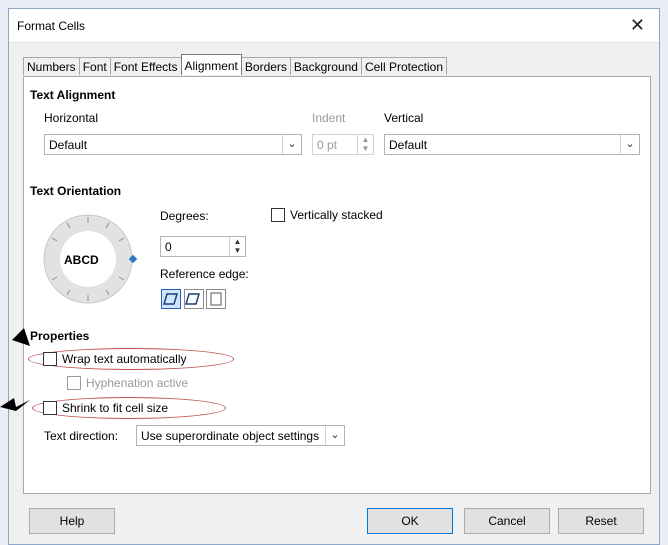 Image resolution: width=668 pixels, height=545 pixels. Describe the element at coordinates (211, 64) in the screenshot. I see `tab-alignment: Alignment` at that location.